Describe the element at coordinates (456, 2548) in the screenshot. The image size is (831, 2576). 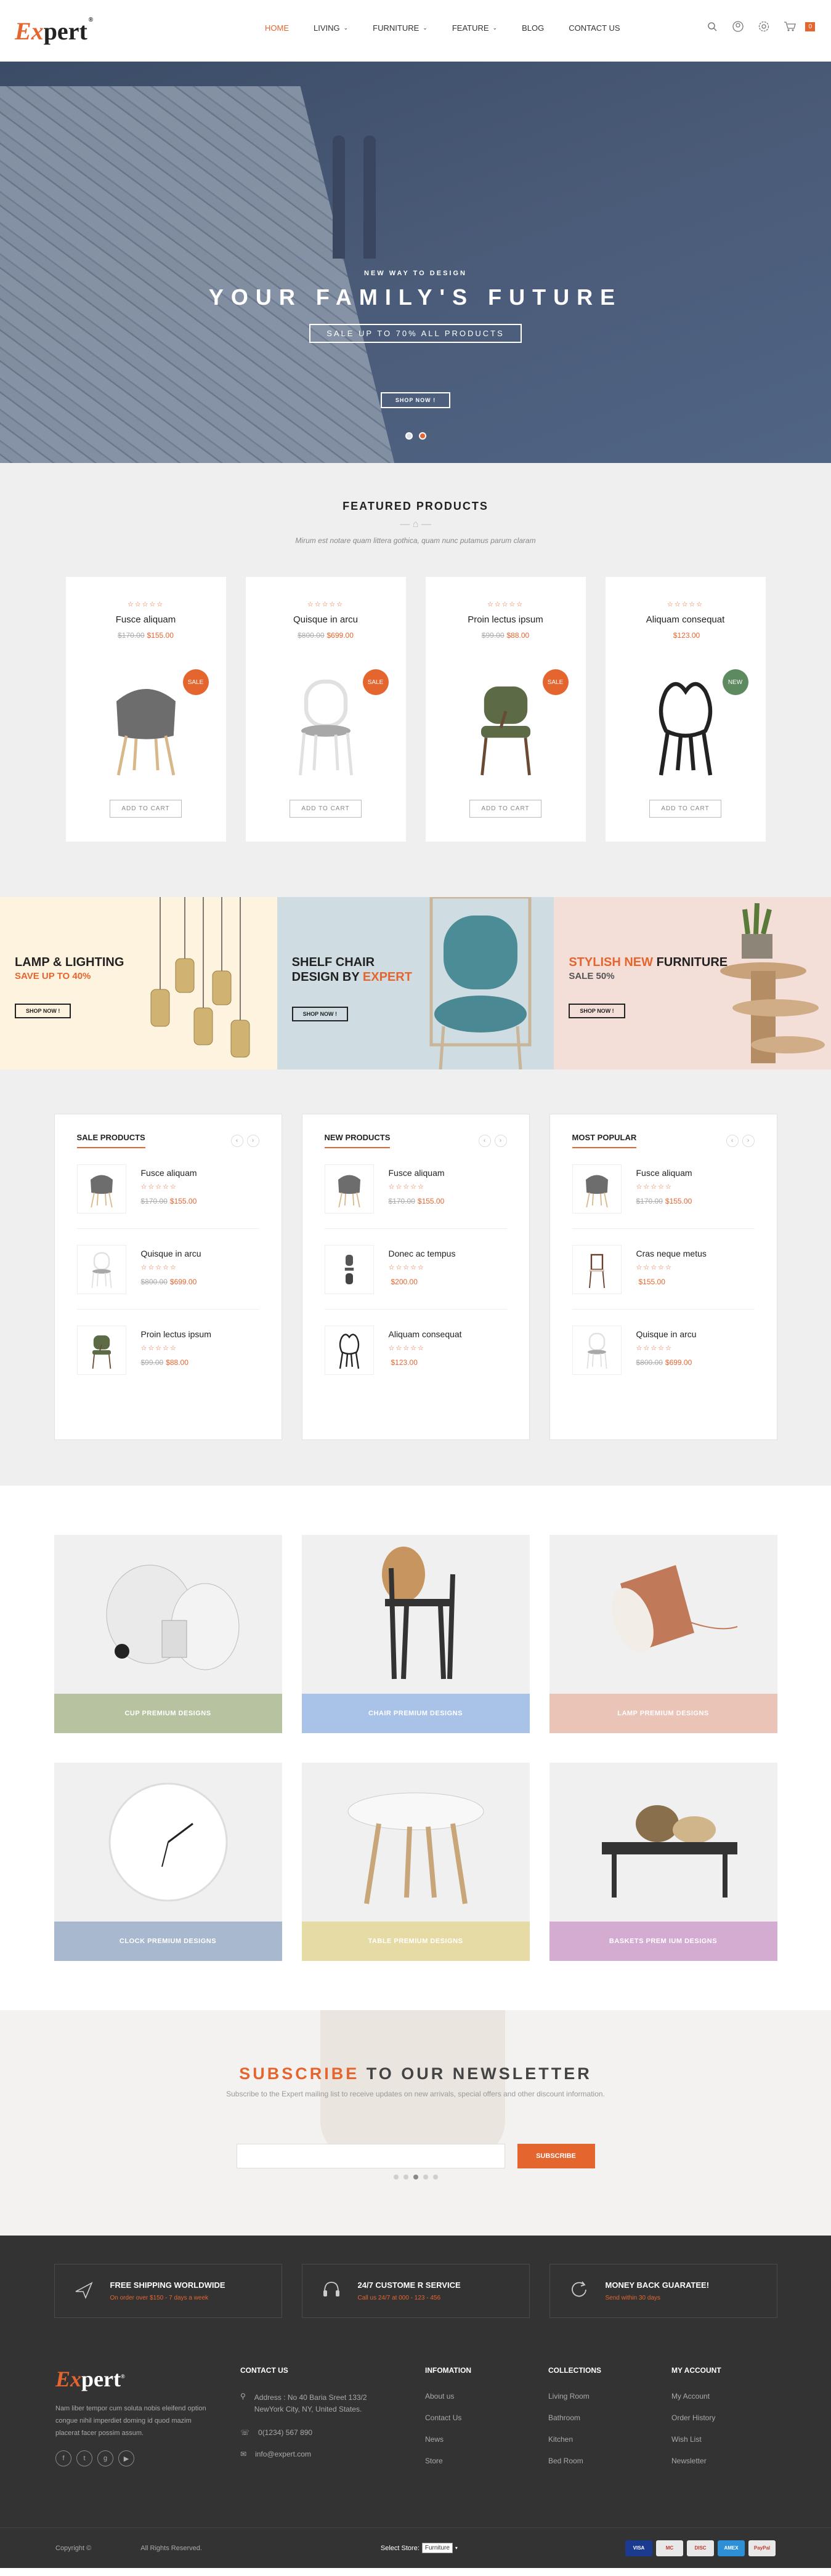
I see `chevron-down-icon: ▾` at that location.